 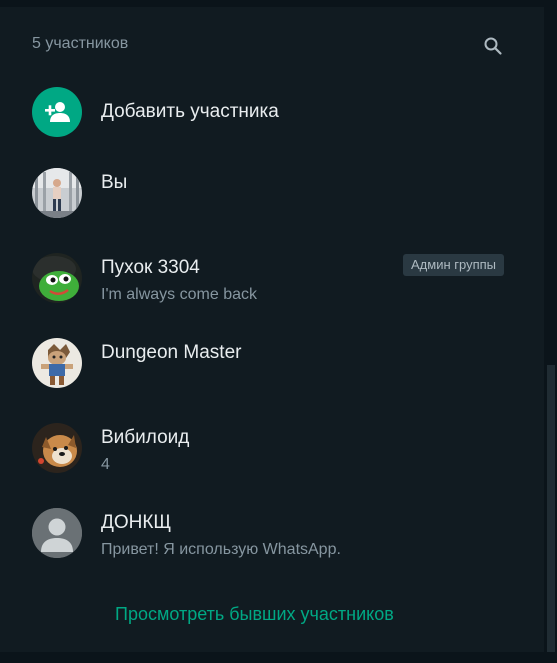 I want to click on add-participant-avatar, so click(x=57, y=112).